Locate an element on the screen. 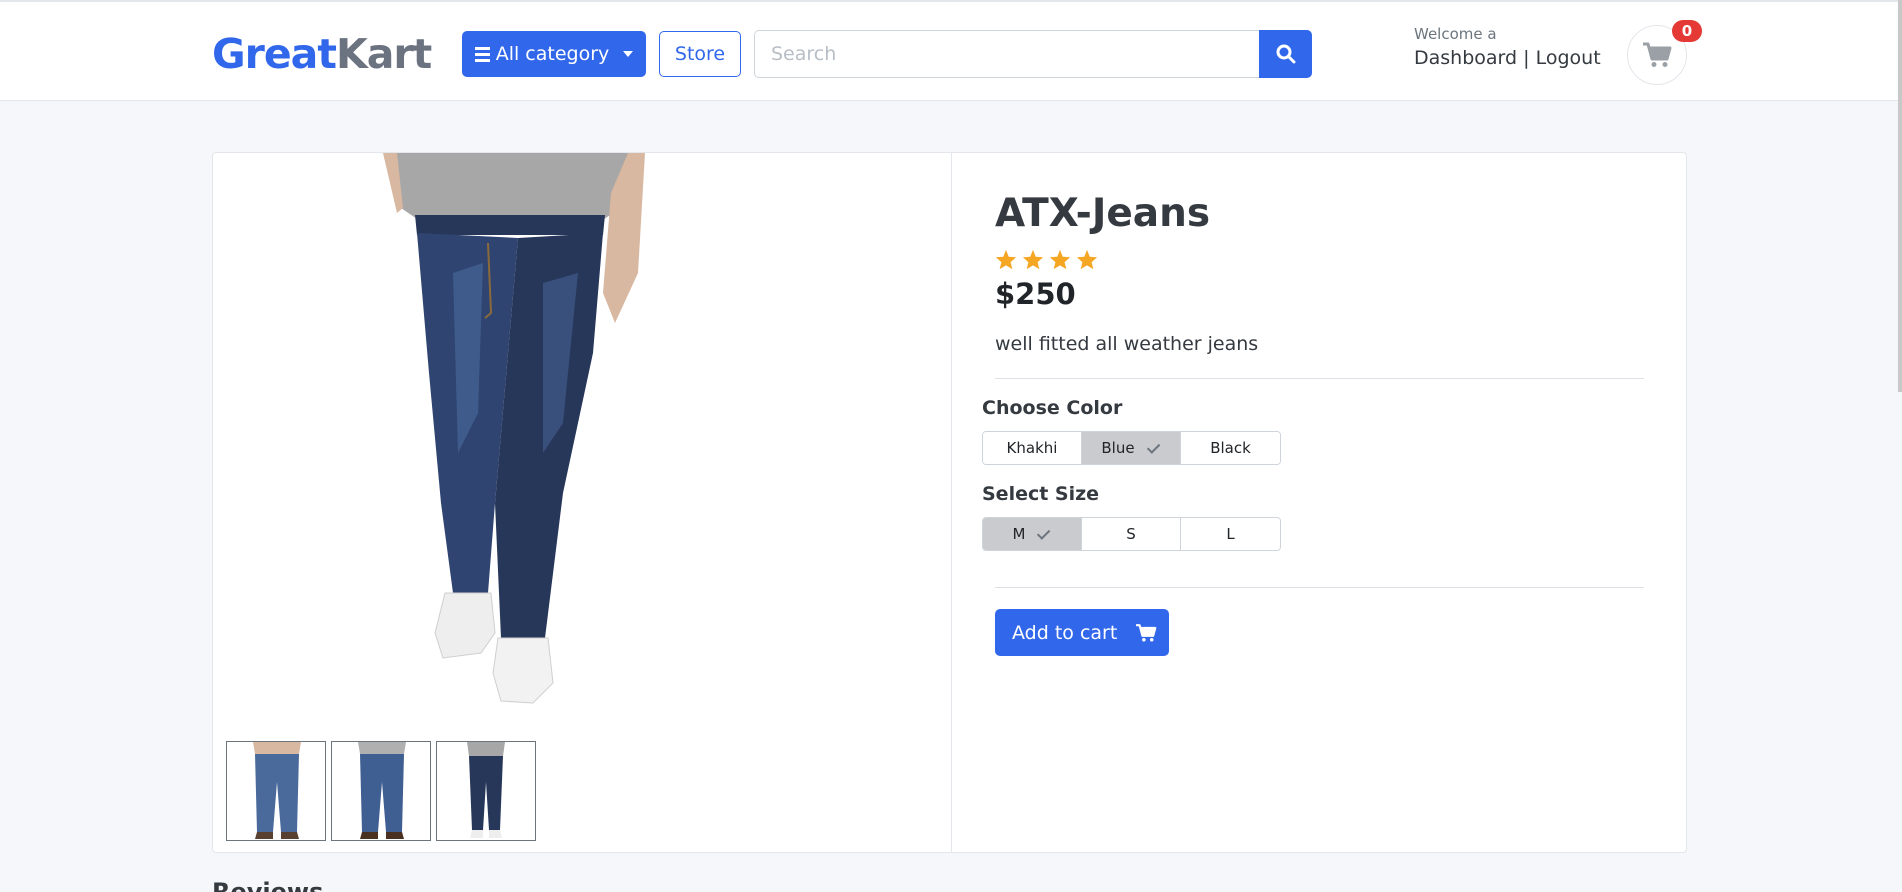 The height and width of the screenshot is (892, 1902). size-option-label: M is located at coordinates (1019, 534).